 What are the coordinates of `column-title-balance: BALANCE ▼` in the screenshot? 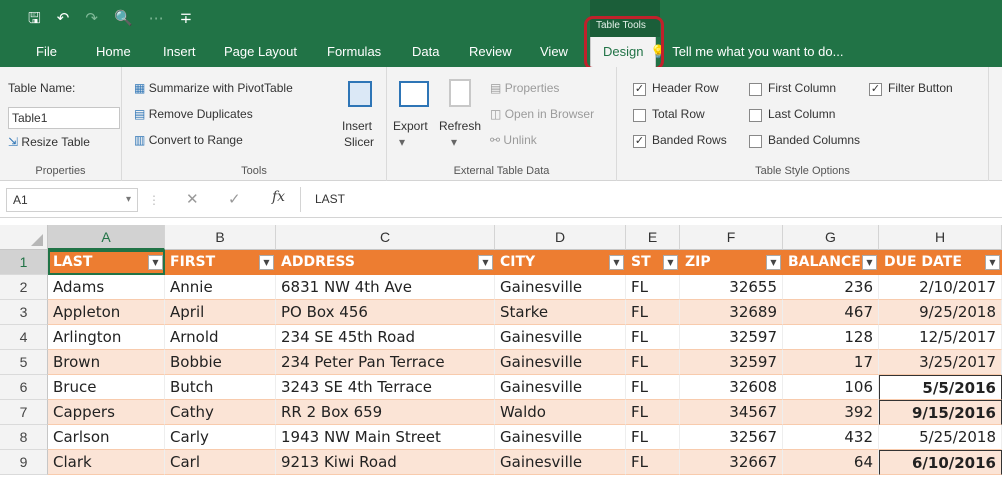 It's located at (831, 262).